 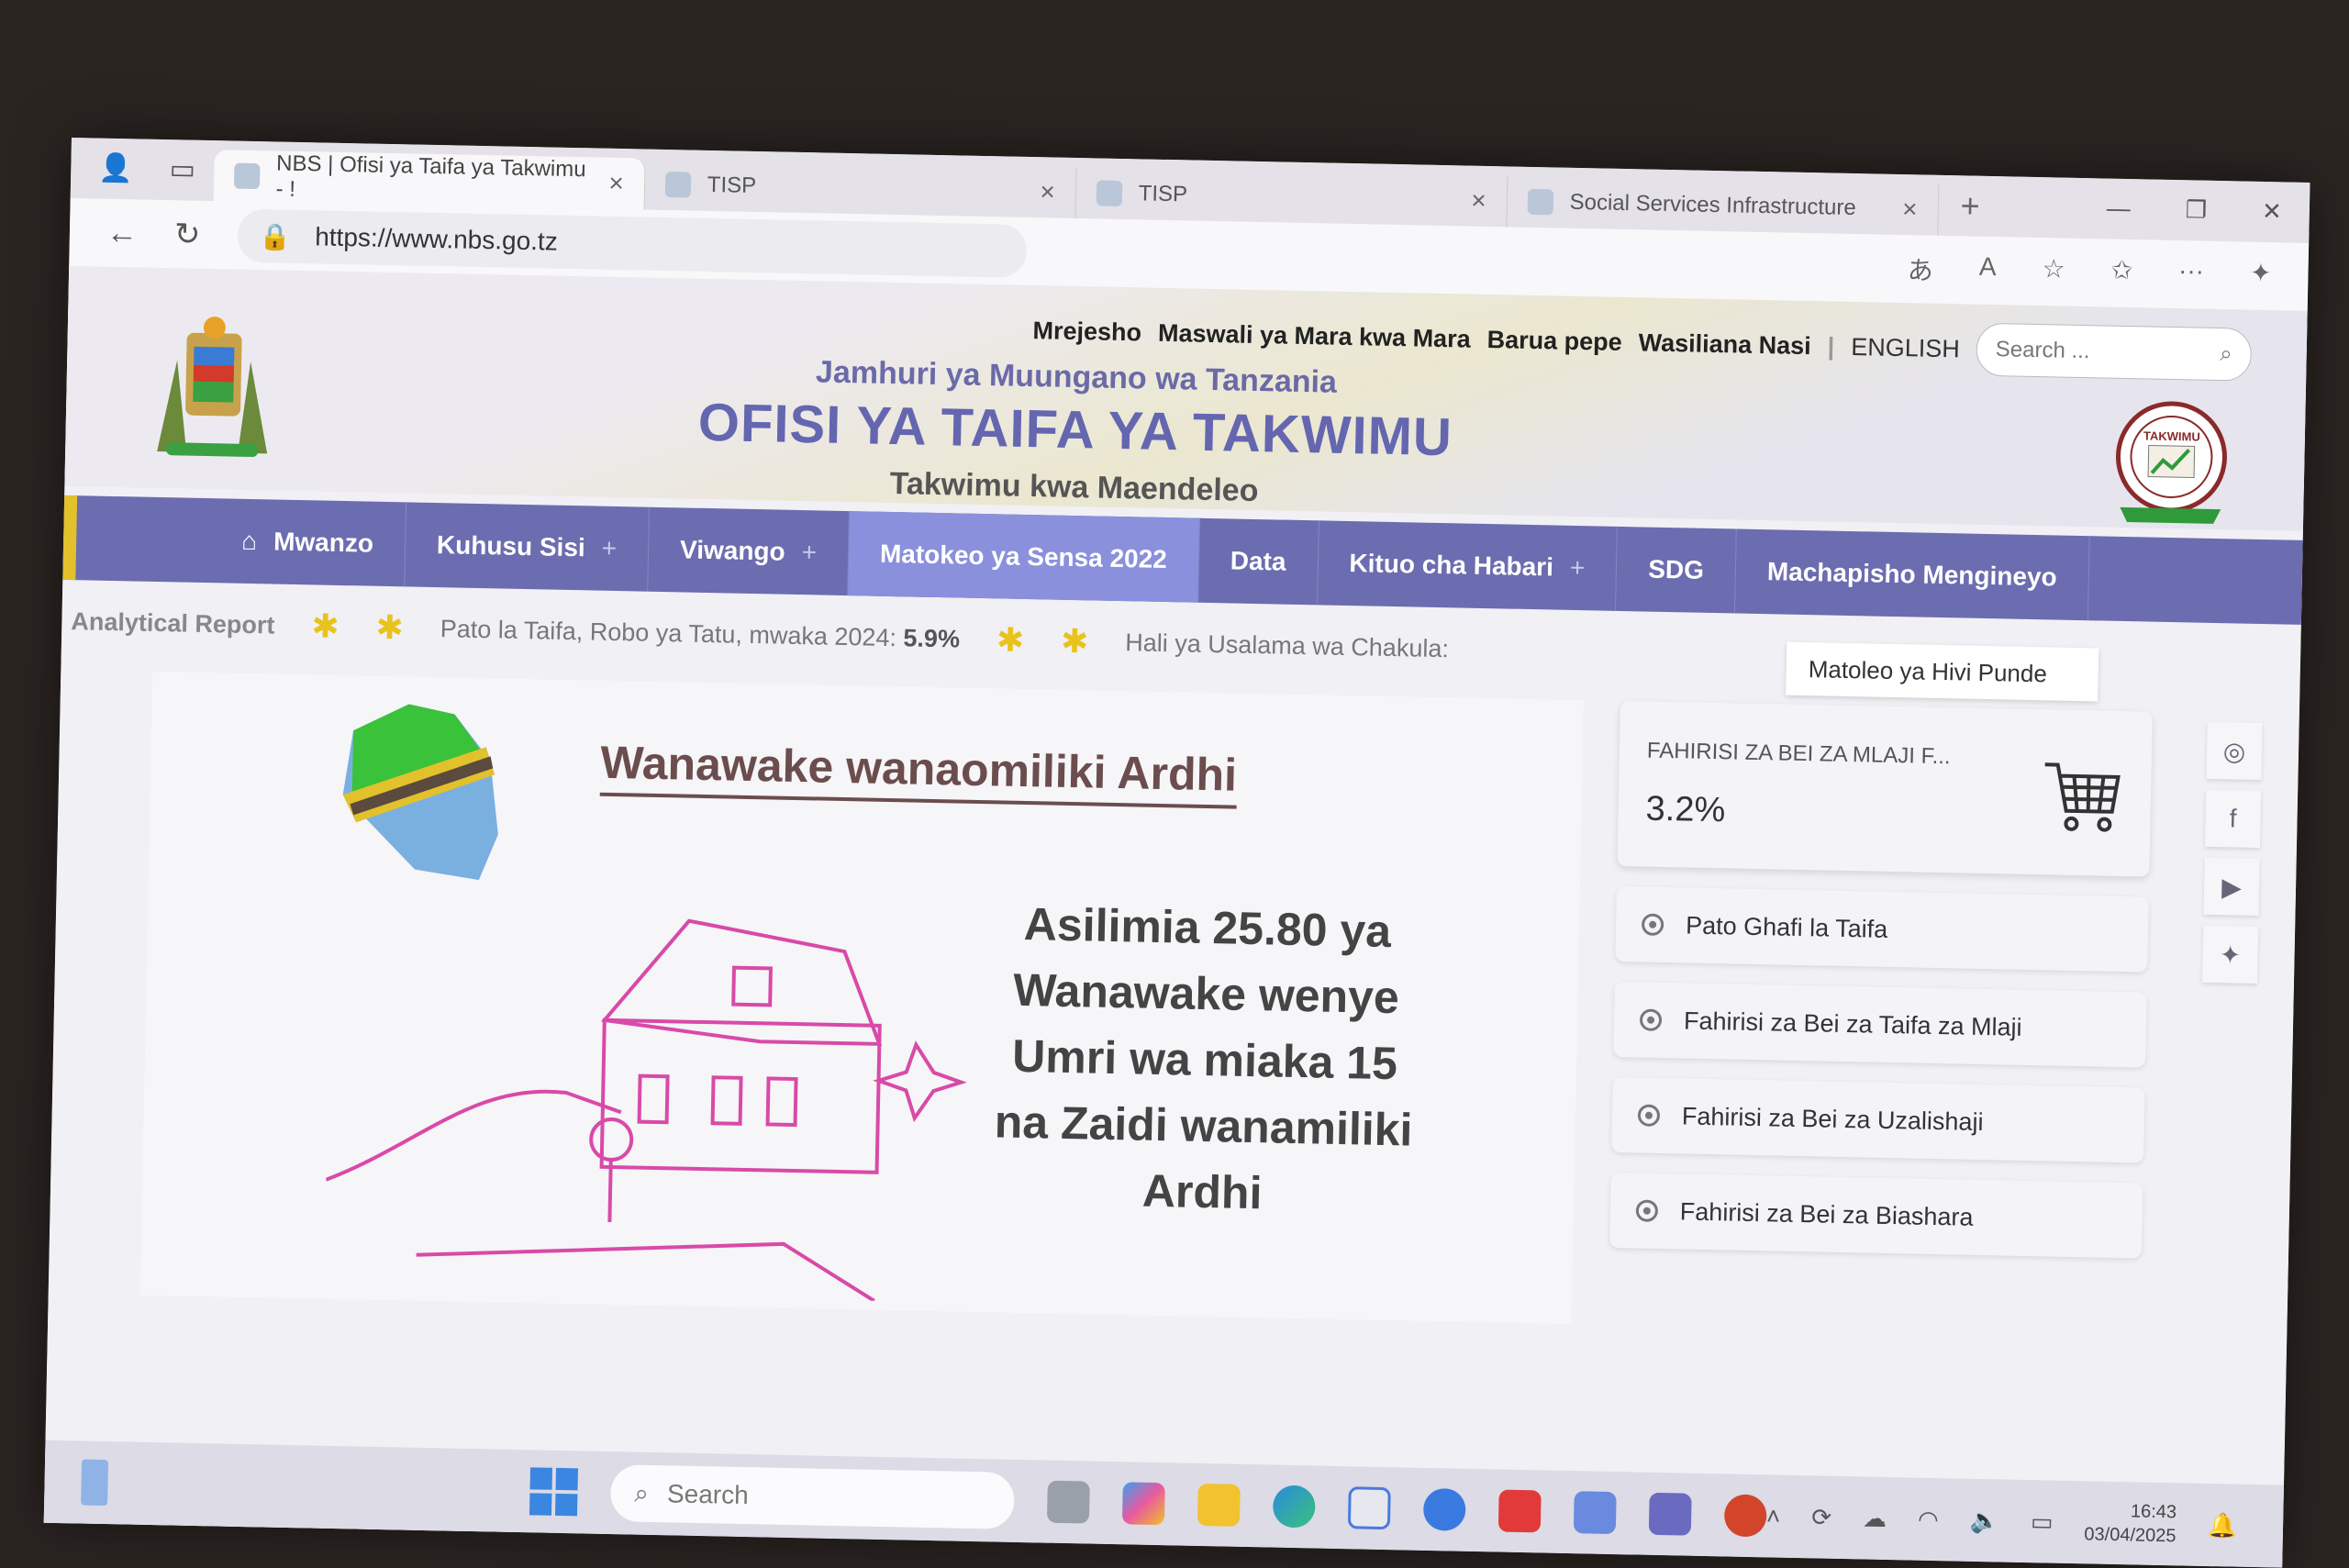 What do you see at coordinates (2231, 887) in the screenshot?
I see `youtube-icon: ▶` at bounding box center [2231, 887].